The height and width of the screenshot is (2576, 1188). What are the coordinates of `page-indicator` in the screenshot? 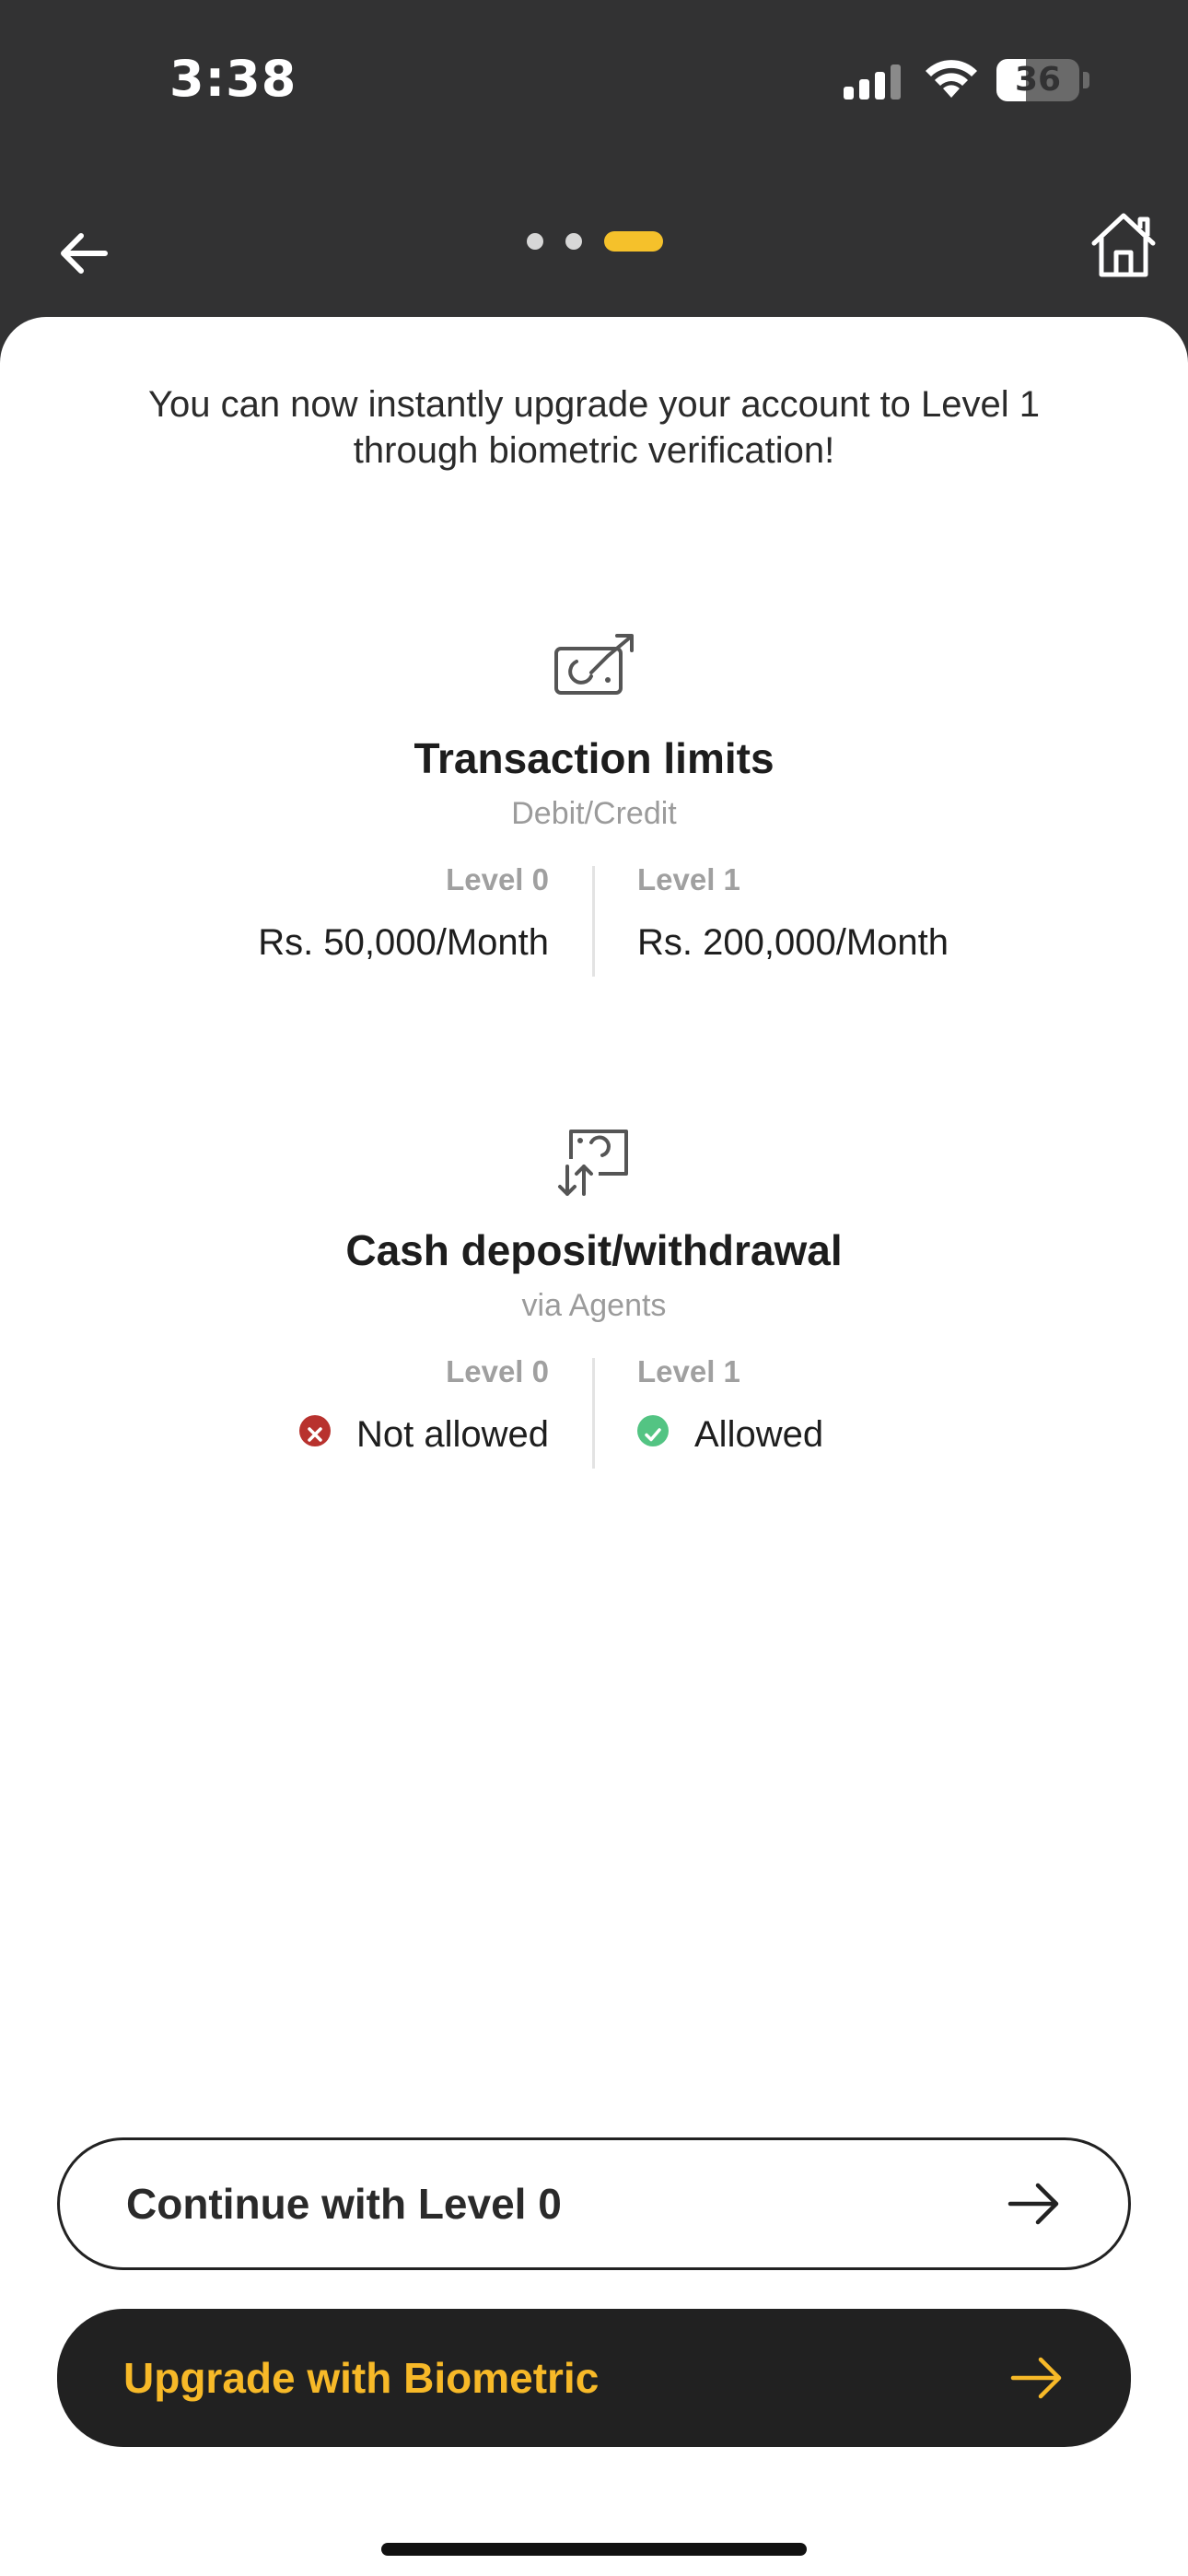 It's located at (598, 241).